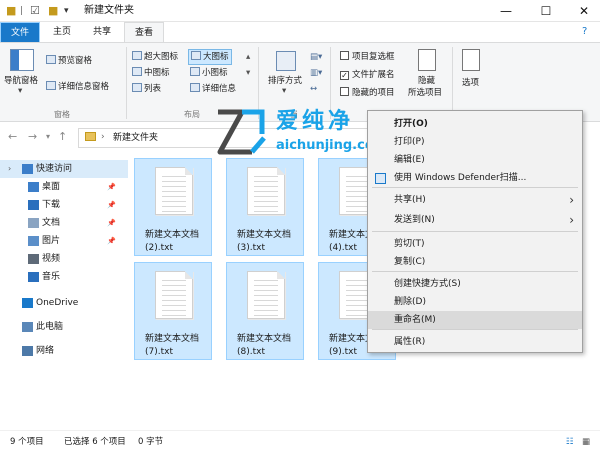 This screenshot has width=600, height=452. What do you see at coordinates (27, 169) in the screenshot?
I see `star-icon` at bounding box center [27, 169].